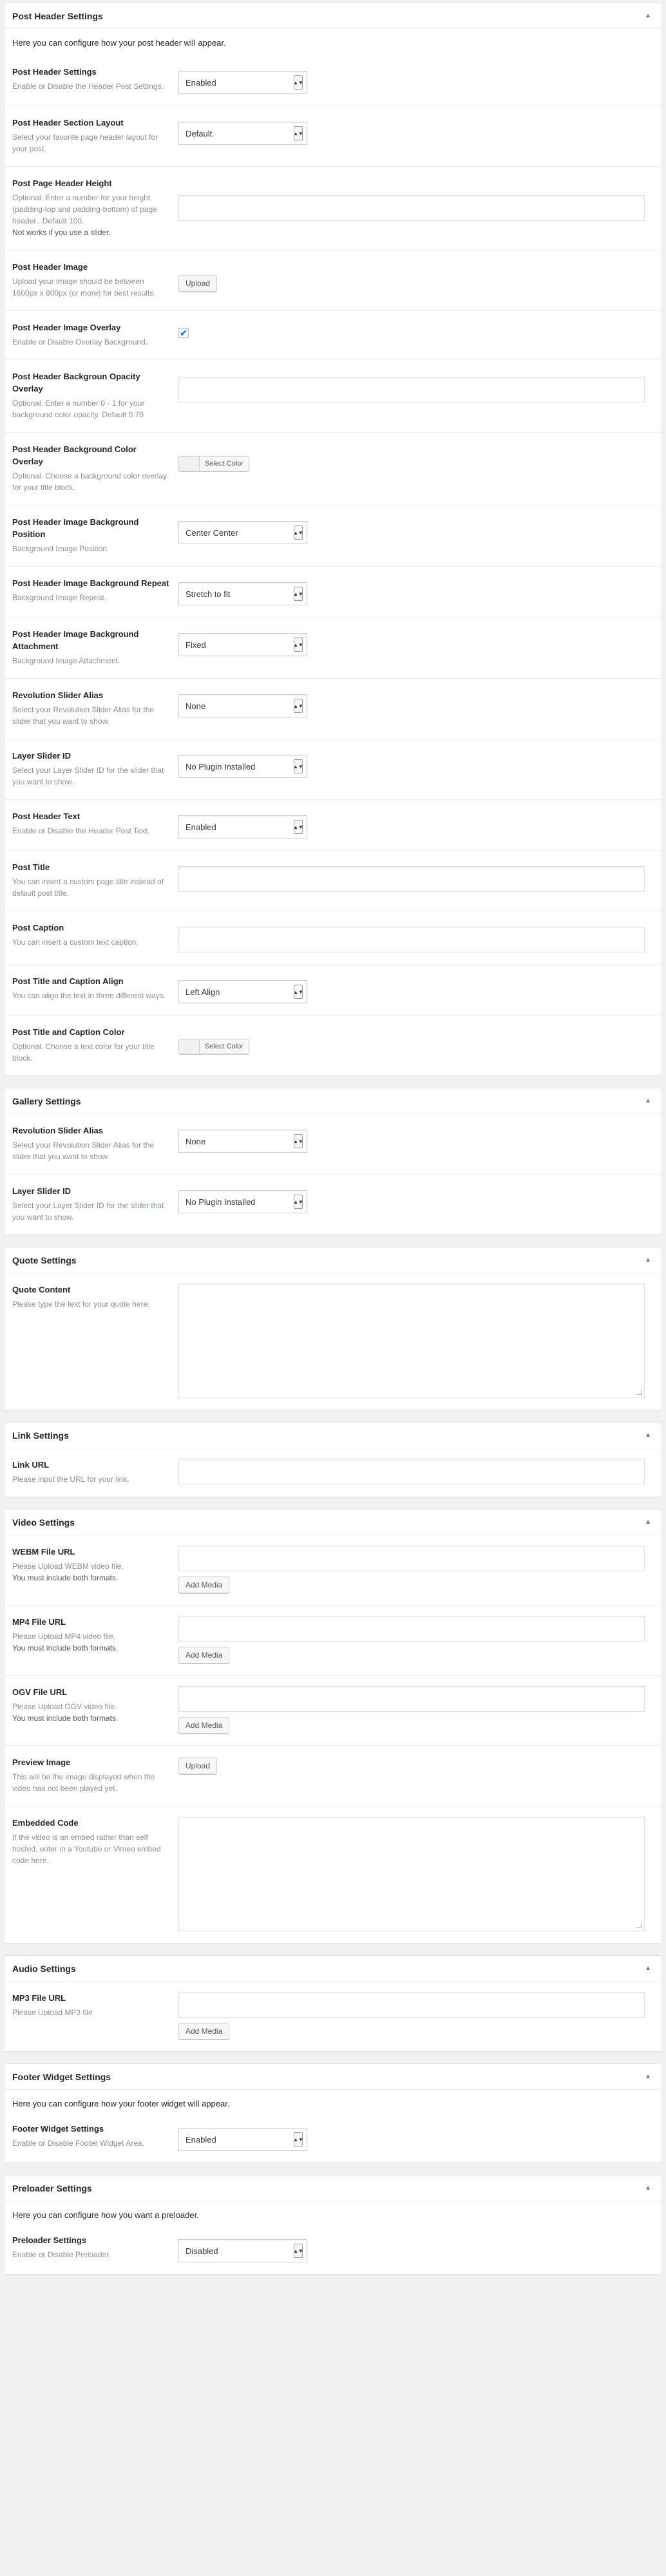  I want to click on field-label: MP4 File URL, so click(39, 1622).